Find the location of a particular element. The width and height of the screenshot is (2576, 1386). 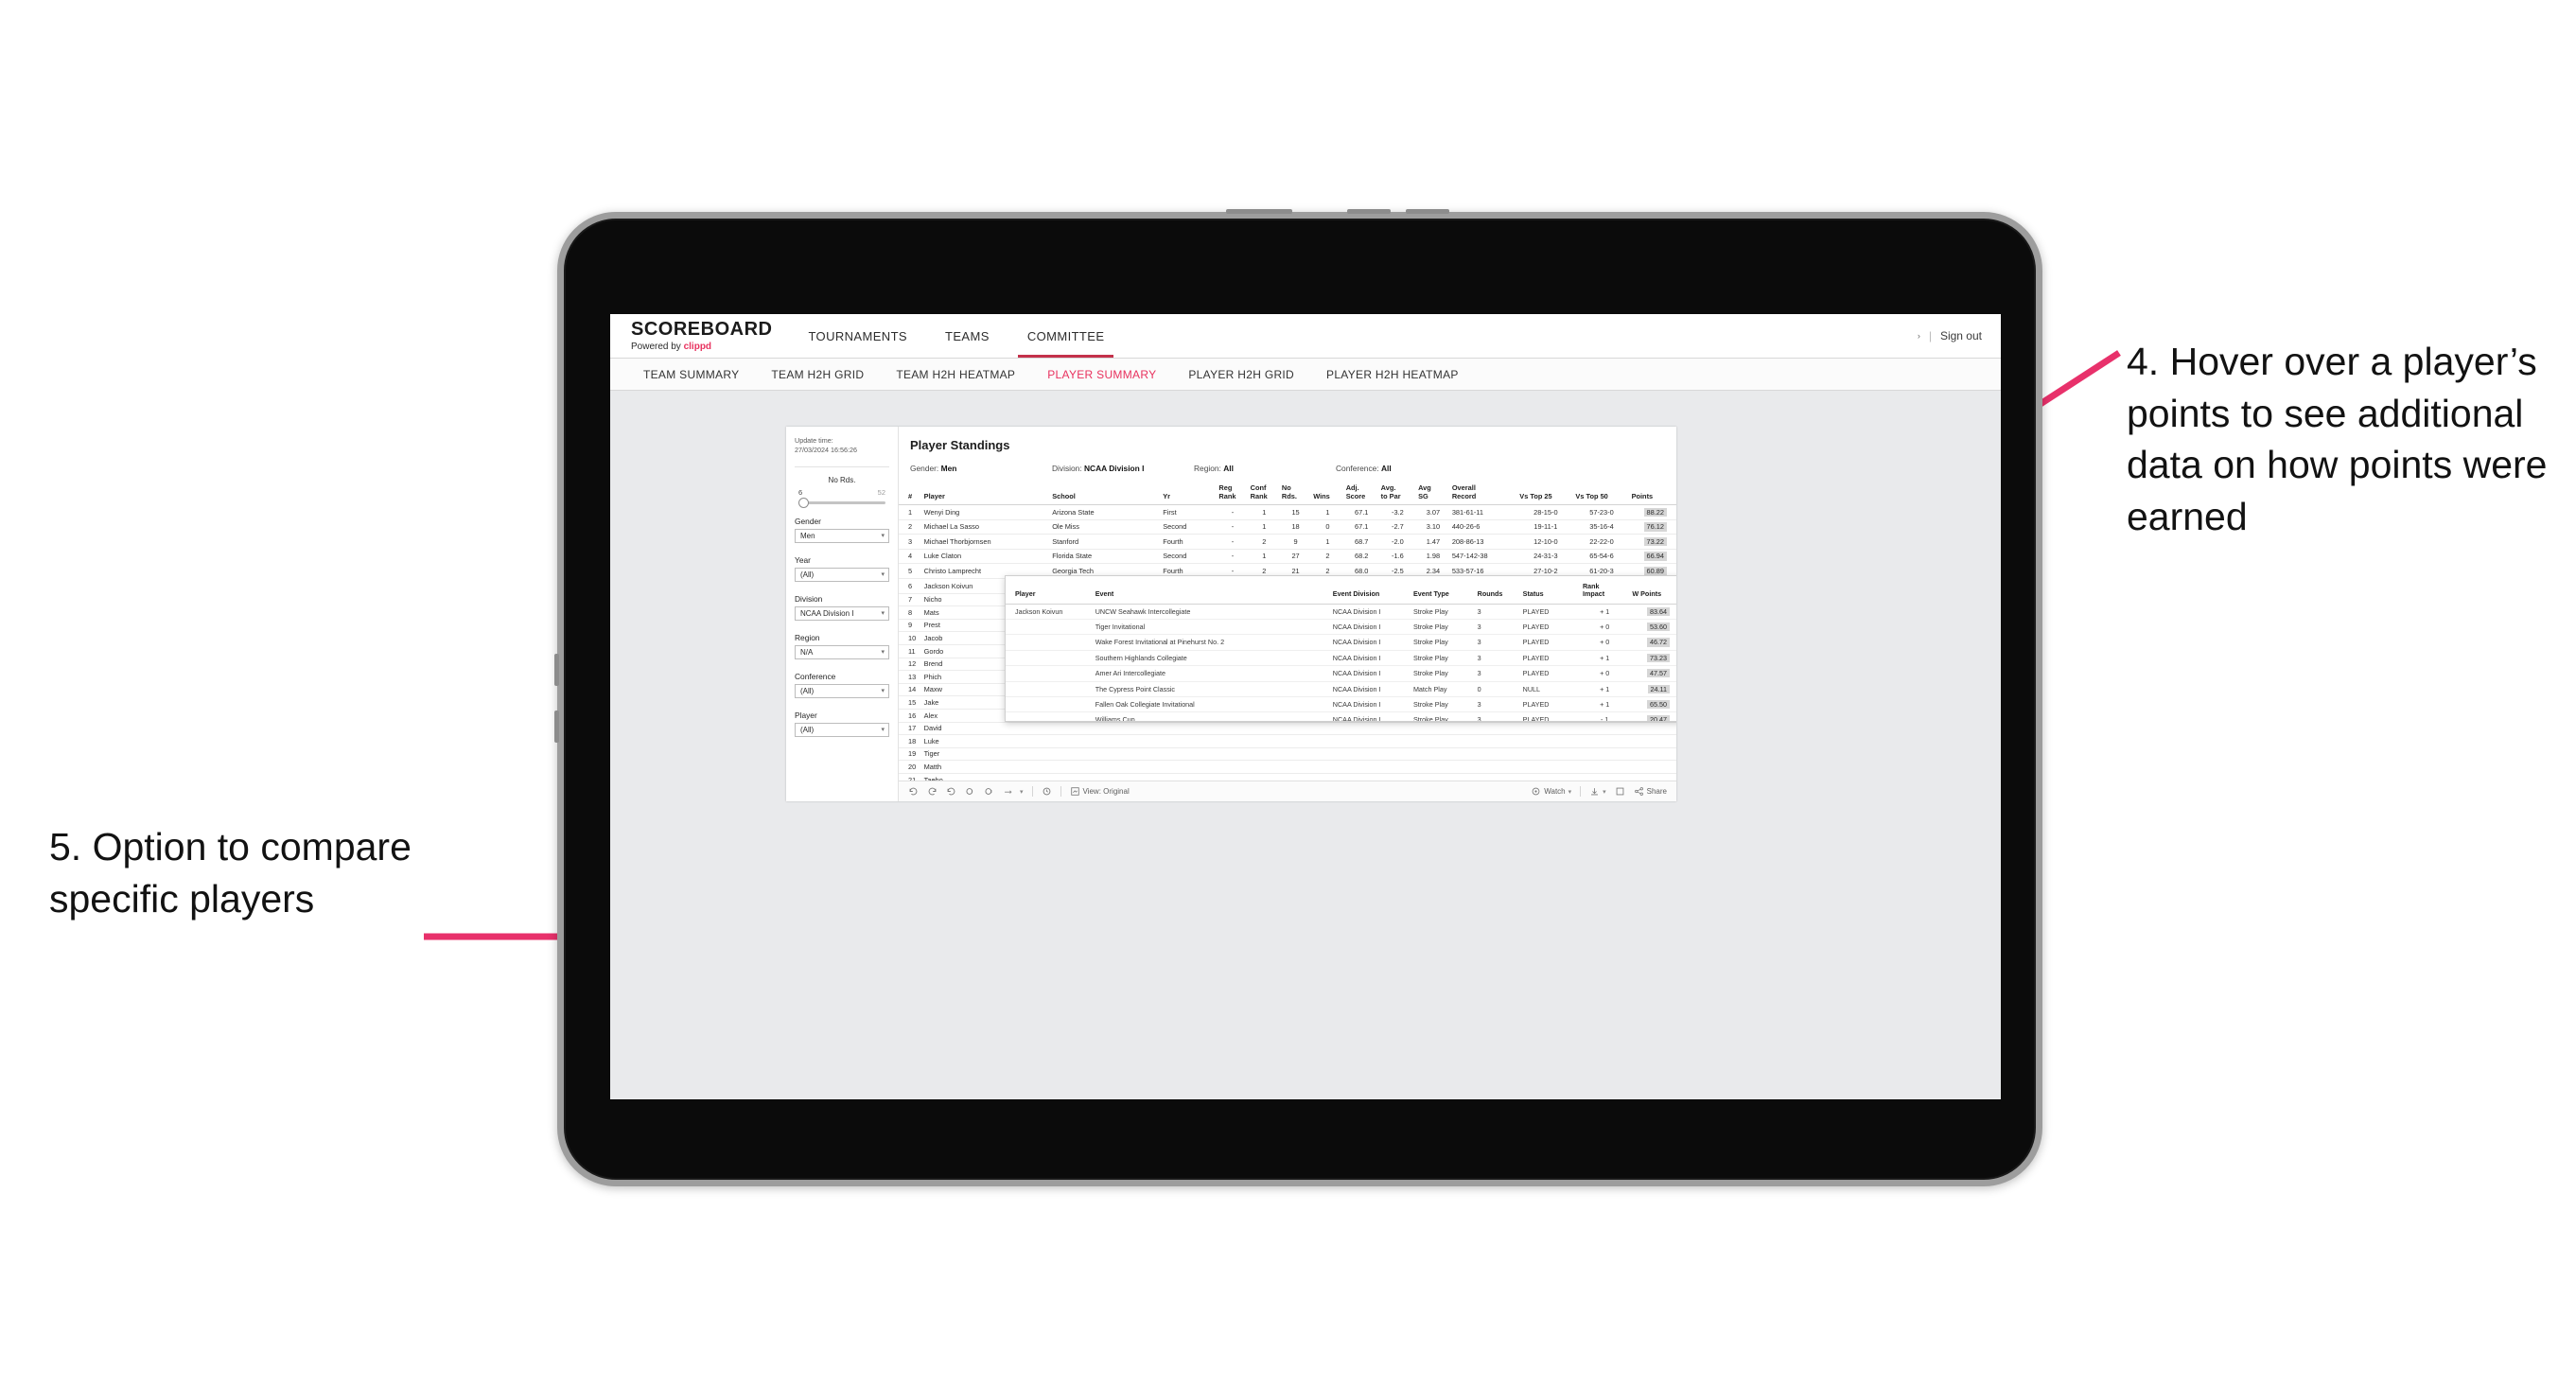

undo-icon is located at coordinates (914, 791).